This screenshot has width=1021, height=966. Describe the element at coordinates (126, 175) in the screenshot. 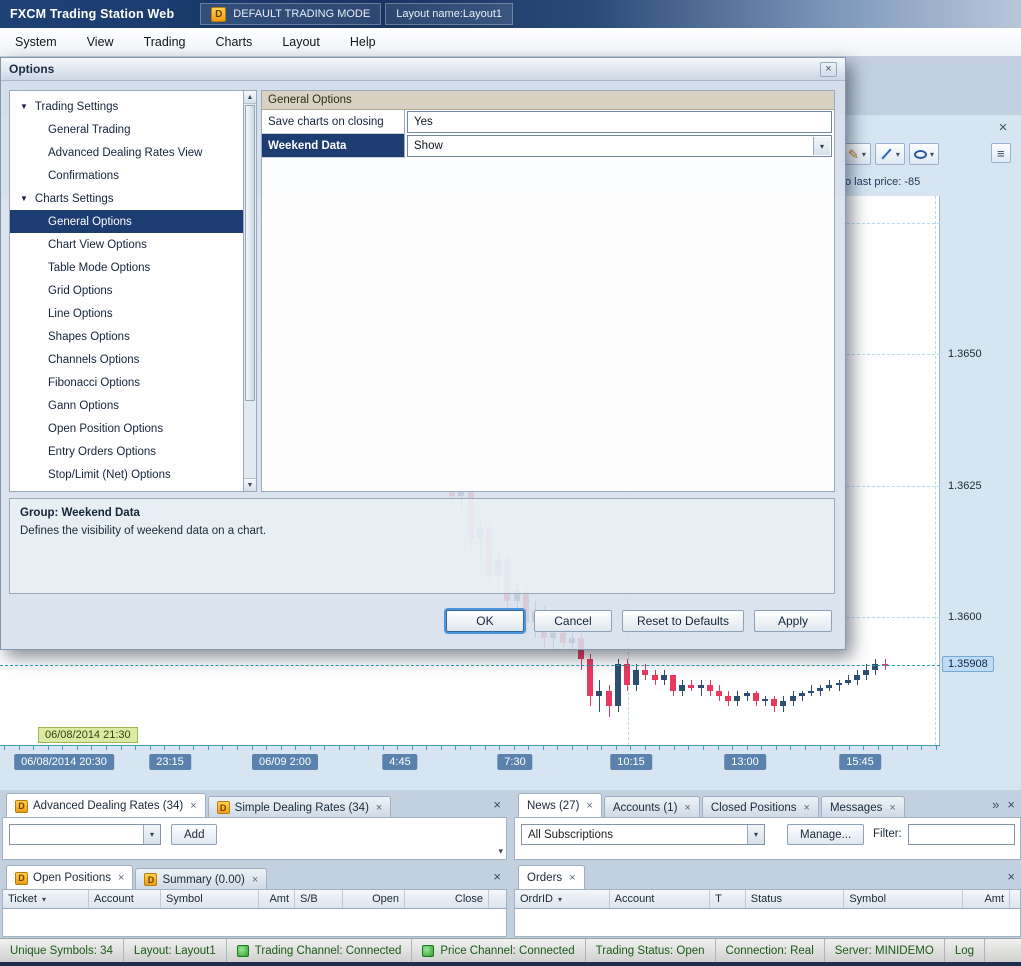

I see `tree-item-confirmations: Confirmations` at that location.